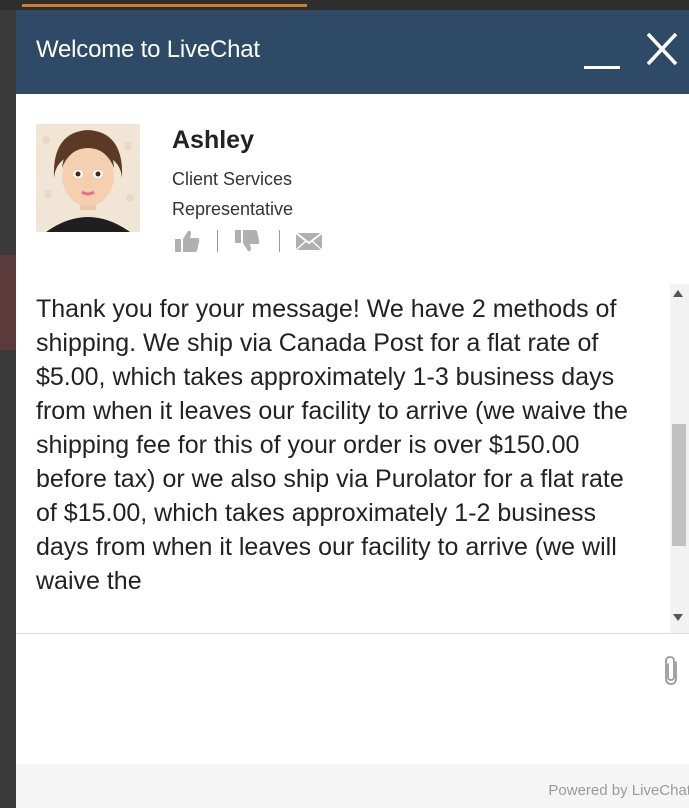  I want to click on close-button, so click(662, 50).